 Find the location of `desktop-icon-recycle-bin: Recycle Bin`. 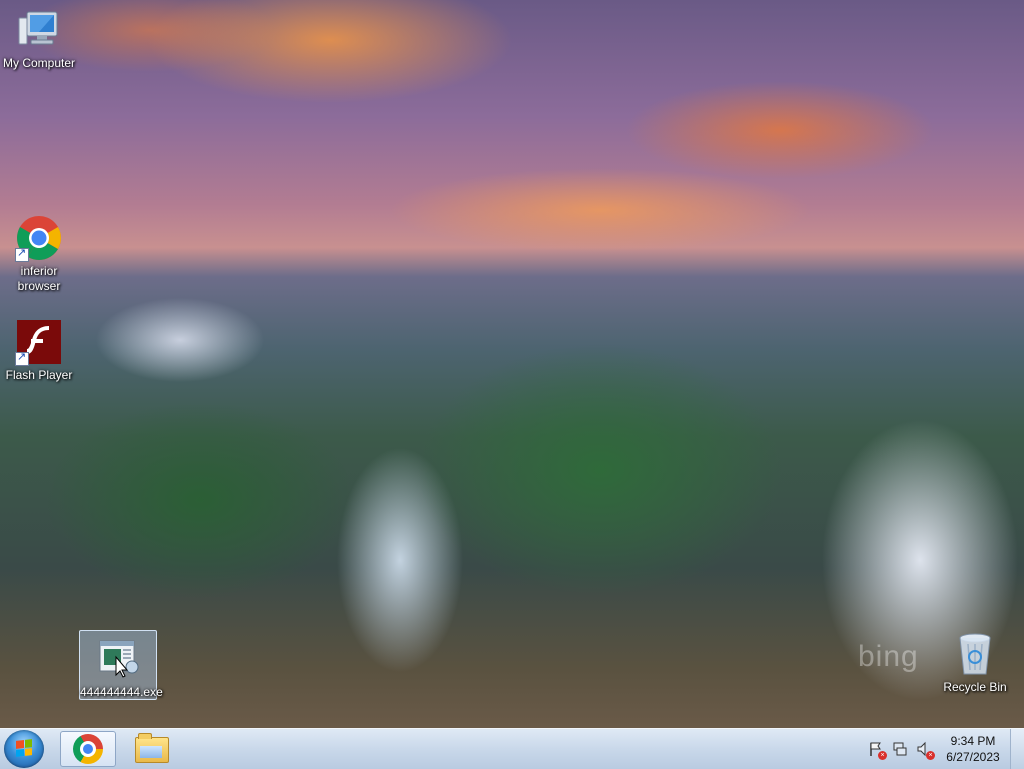

desktop-icon-recycle-bin: Recycle Bin is located at coordinates (975, 662).